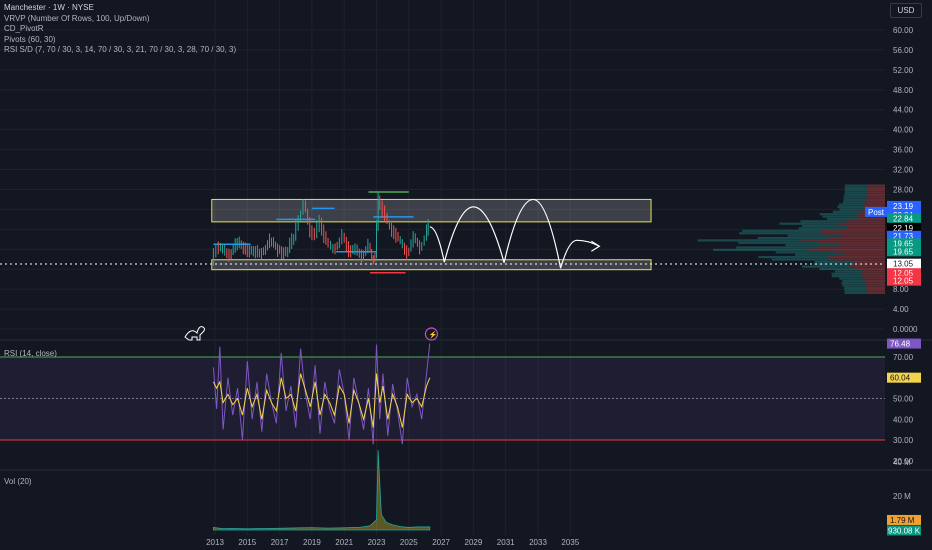  Describe the element at coordinates (409, 542) in the screenshot. I see `x-tick-label: 2025` at that location.